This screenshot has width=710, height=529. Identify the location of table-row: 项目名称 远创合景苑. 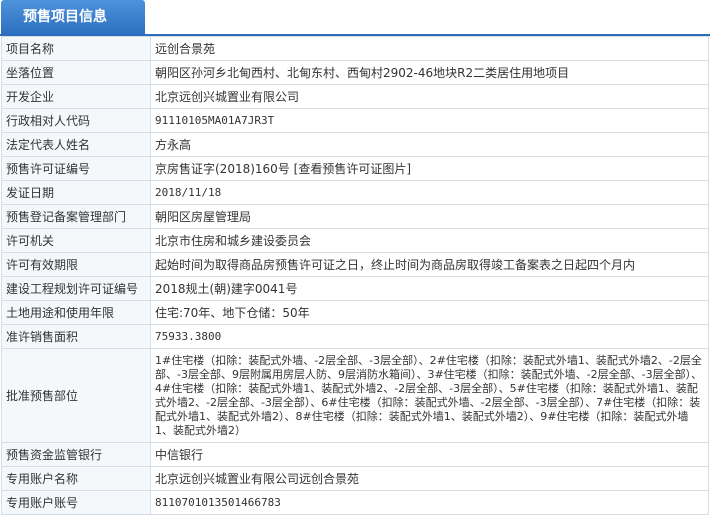
(355, 48).